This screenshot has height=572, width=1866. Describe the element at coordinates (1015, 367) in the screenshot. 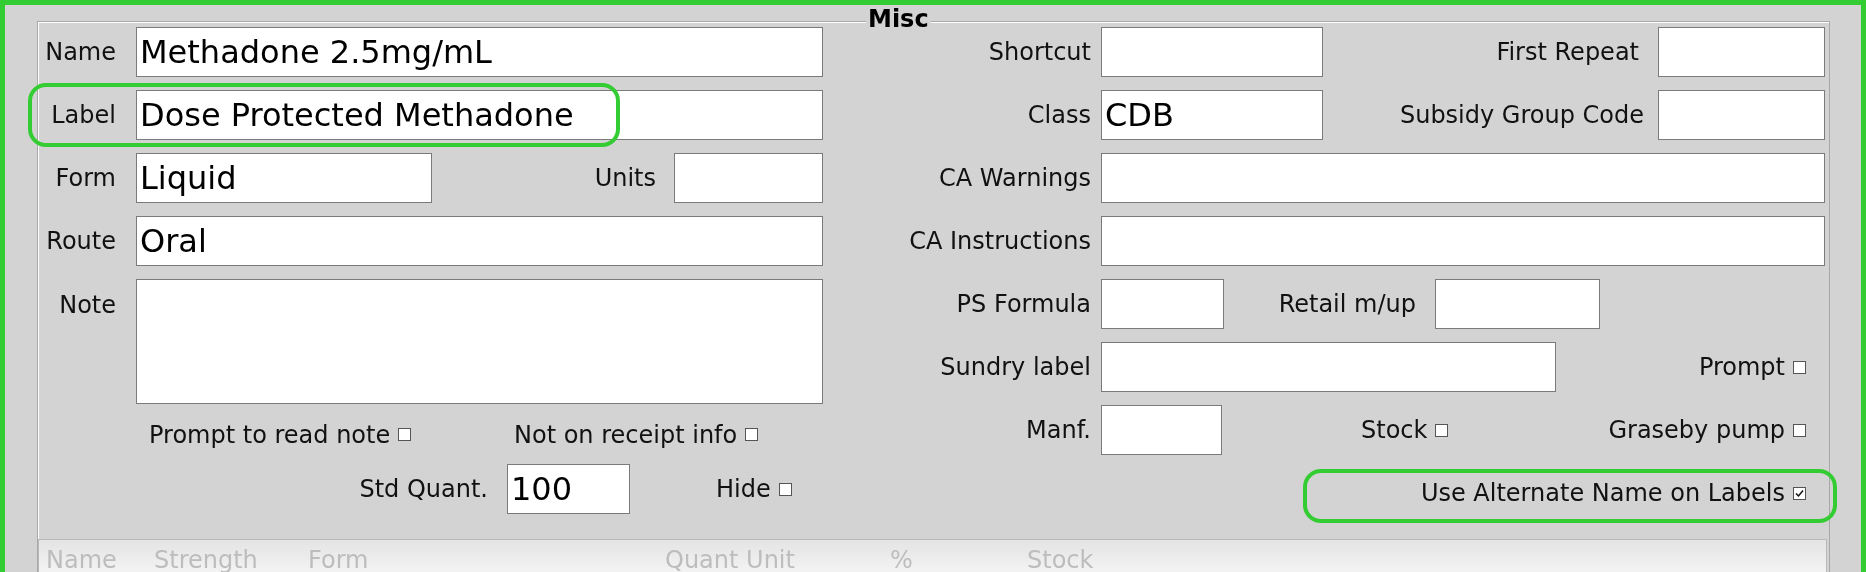

I see `field-label: Sundry label` at that location.